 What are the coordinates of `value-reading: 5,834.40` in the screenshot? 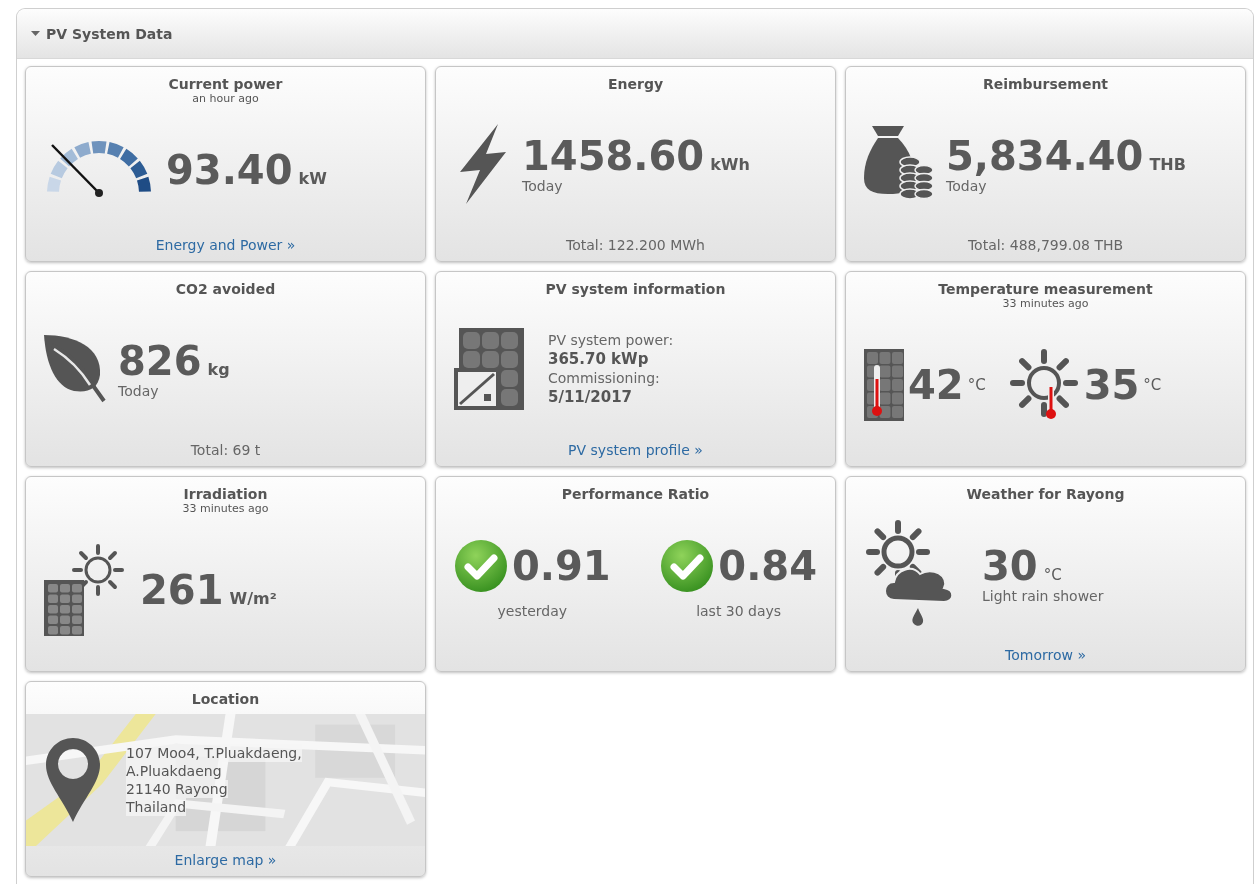 It's located at (1045, 156).